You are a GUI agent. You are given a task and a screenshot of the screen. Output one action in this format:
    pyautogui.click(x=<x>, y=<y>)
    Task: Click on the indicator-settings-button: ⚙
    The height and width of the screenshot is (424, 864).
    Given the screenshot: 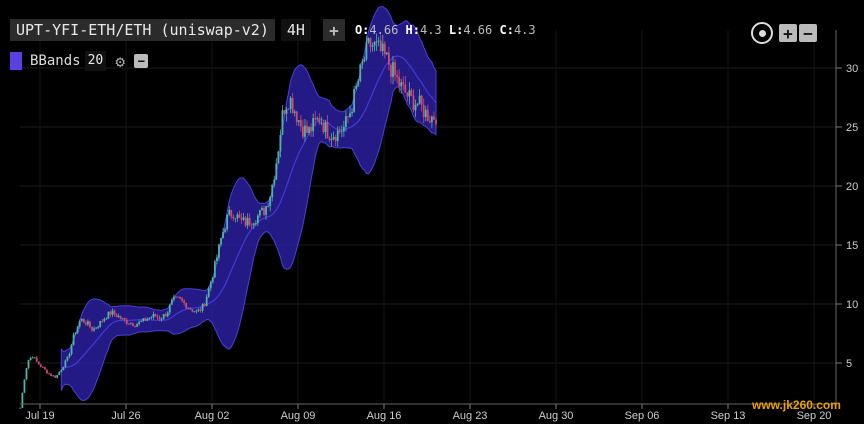 What is the action you would take?
    pyautogui.click(x=120, y=61)
    